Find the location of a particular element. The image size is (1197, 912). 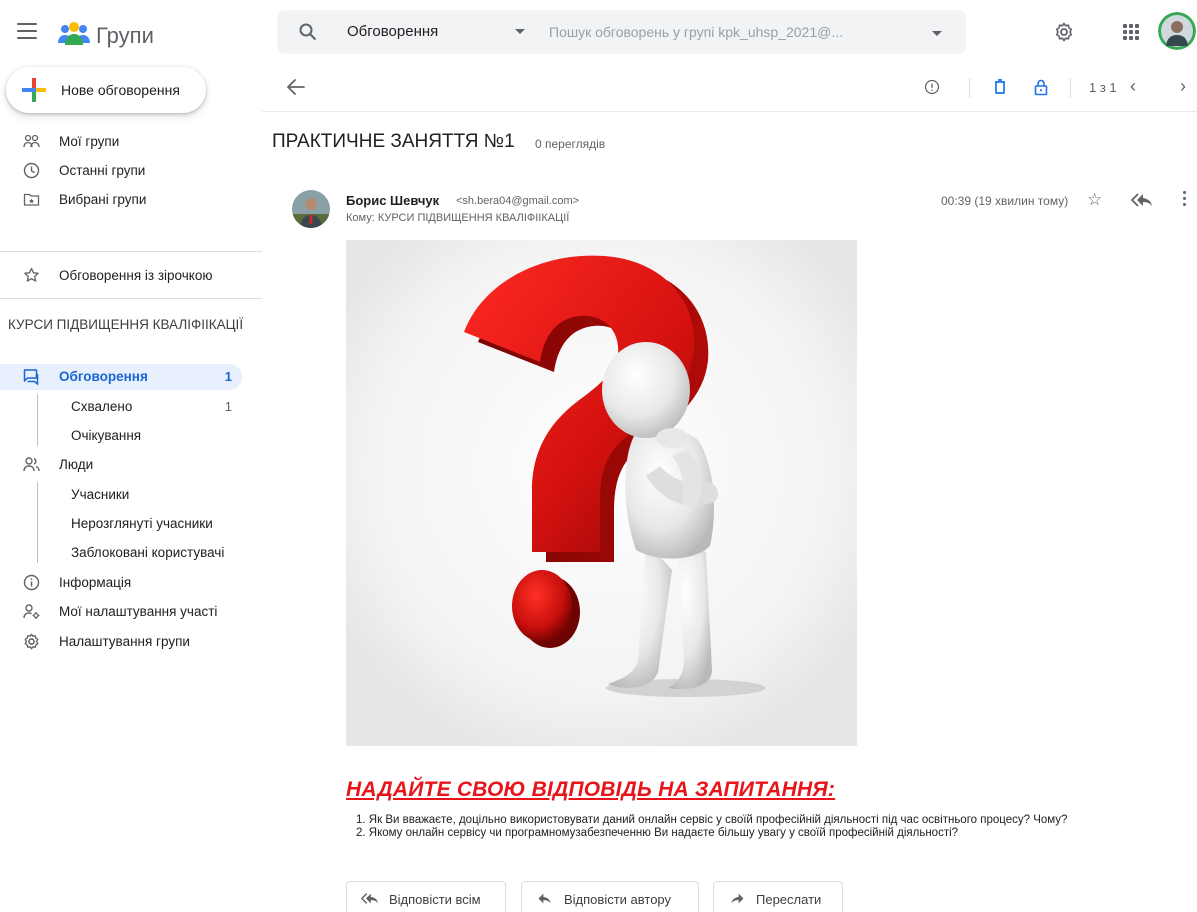

sidebar-item-label: Мої групи is located at coordinates (89, 141).